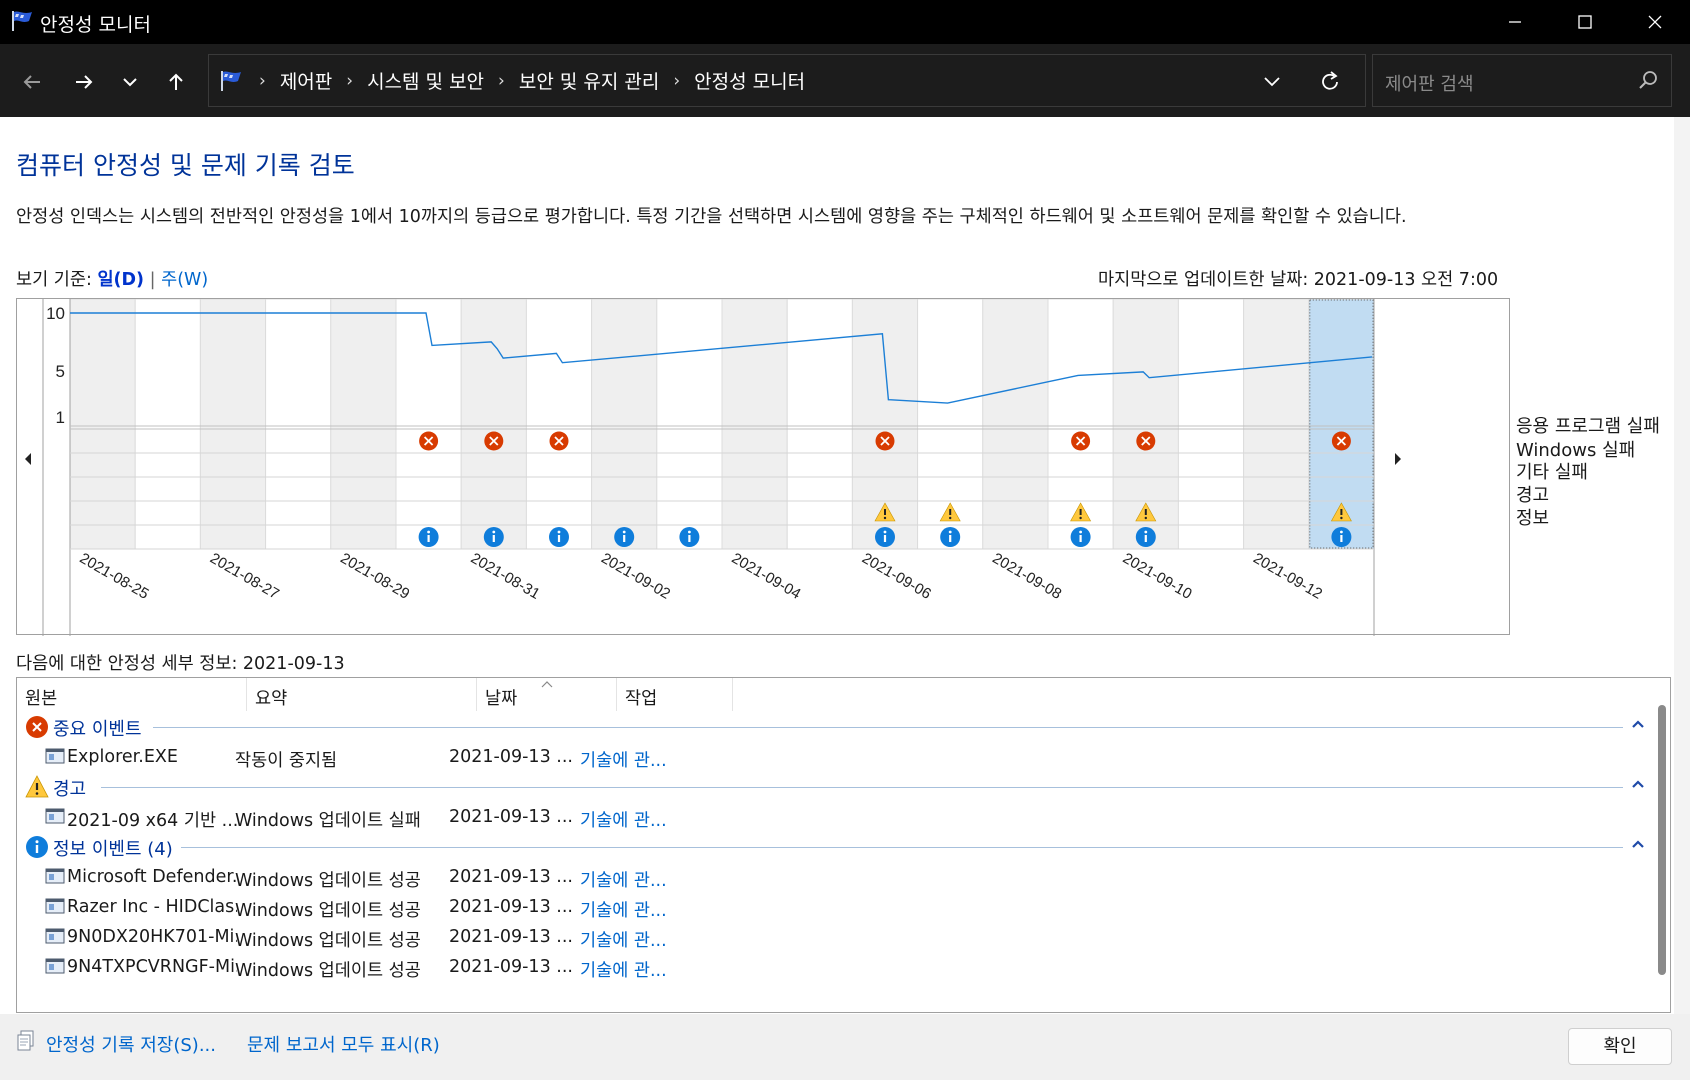  I want to click on view-by-week-link: 주(W), so click(184, 280).